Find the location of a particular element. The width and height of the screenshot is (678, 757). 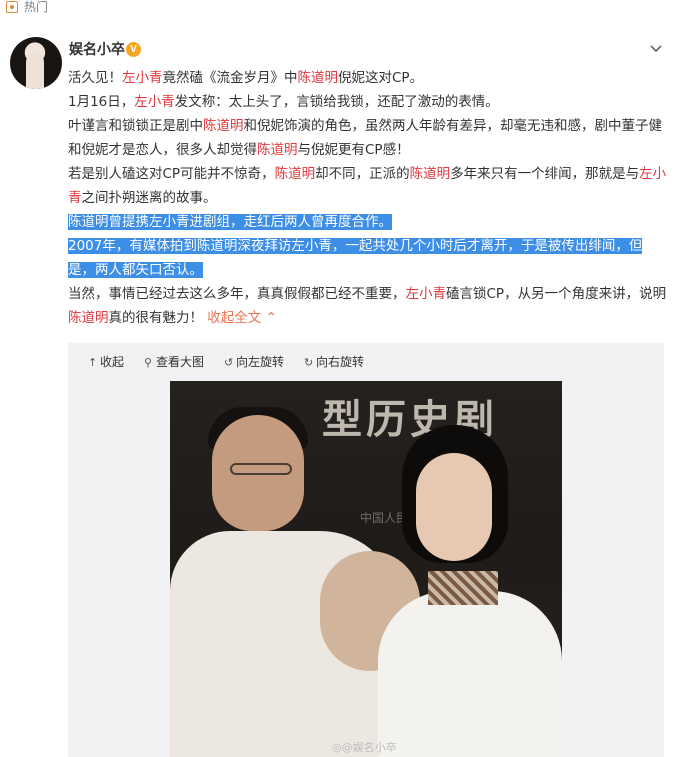

text: 活久见！ is located at coordinates (95, 78).